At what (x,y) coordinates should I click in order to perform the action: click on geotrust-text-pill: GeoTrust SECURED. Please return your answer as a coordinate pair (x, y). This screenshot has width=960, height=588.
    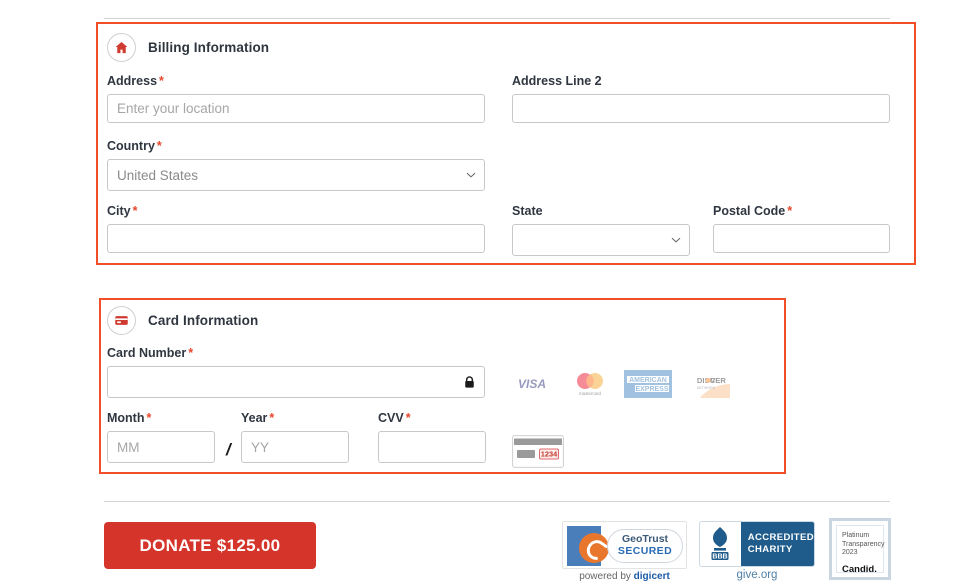
    Looking at the image, I should click on (645, 546).